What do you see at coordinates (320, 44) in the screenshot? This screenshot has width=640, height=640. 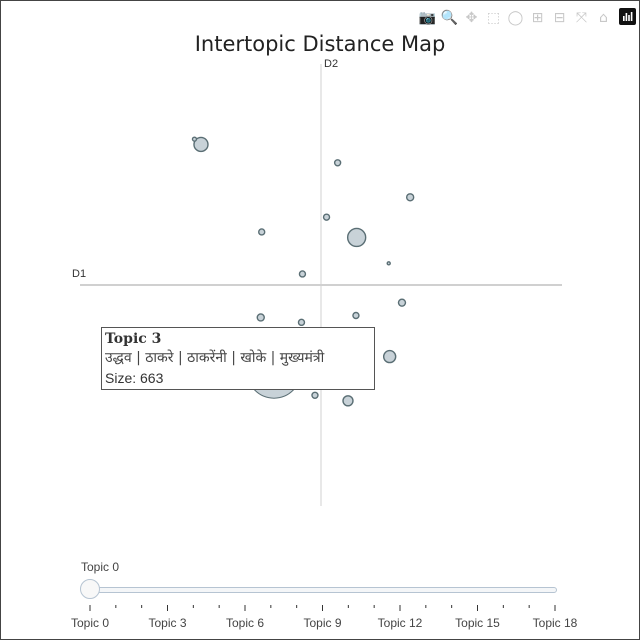 I see `chart-title: Intertopic Distance Map` at bounding box center [320, 44].